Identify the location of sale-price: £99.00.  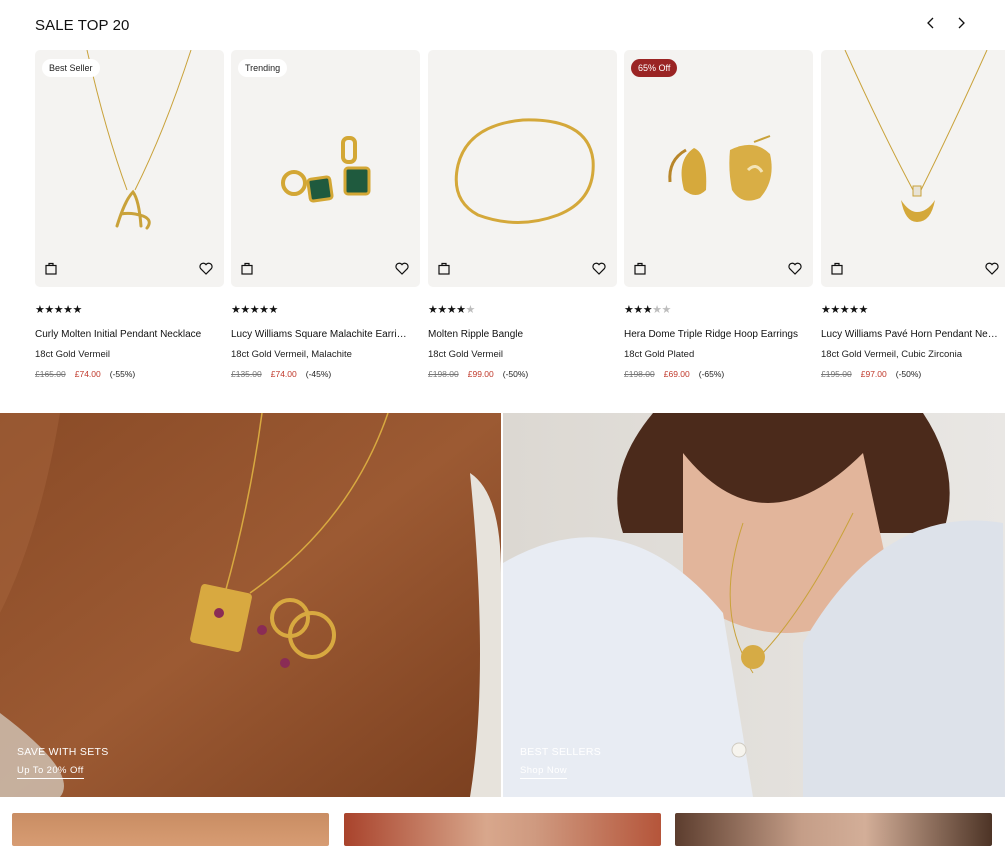
(480, 374).